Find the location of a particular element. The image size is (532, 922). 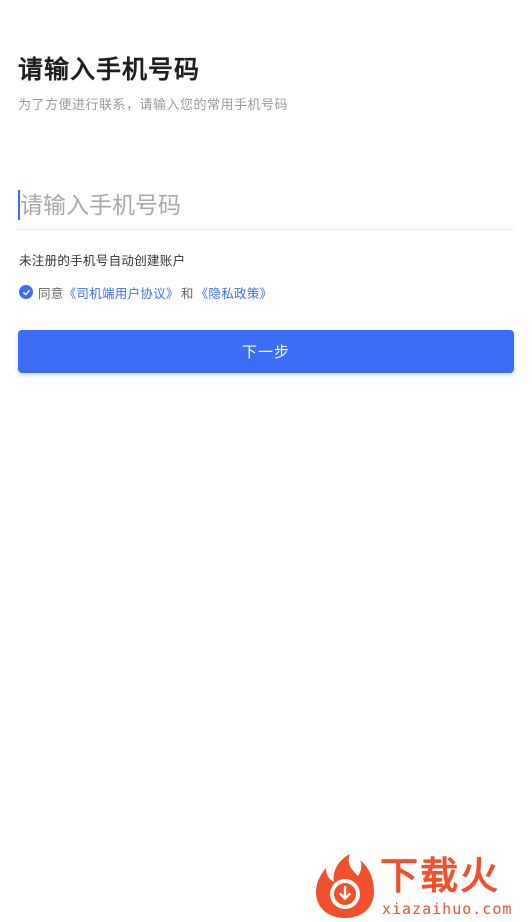

agreement-row: 同意 《司机端用户协议》 和 《隐私政策》 is located at coordinates (145, 292).